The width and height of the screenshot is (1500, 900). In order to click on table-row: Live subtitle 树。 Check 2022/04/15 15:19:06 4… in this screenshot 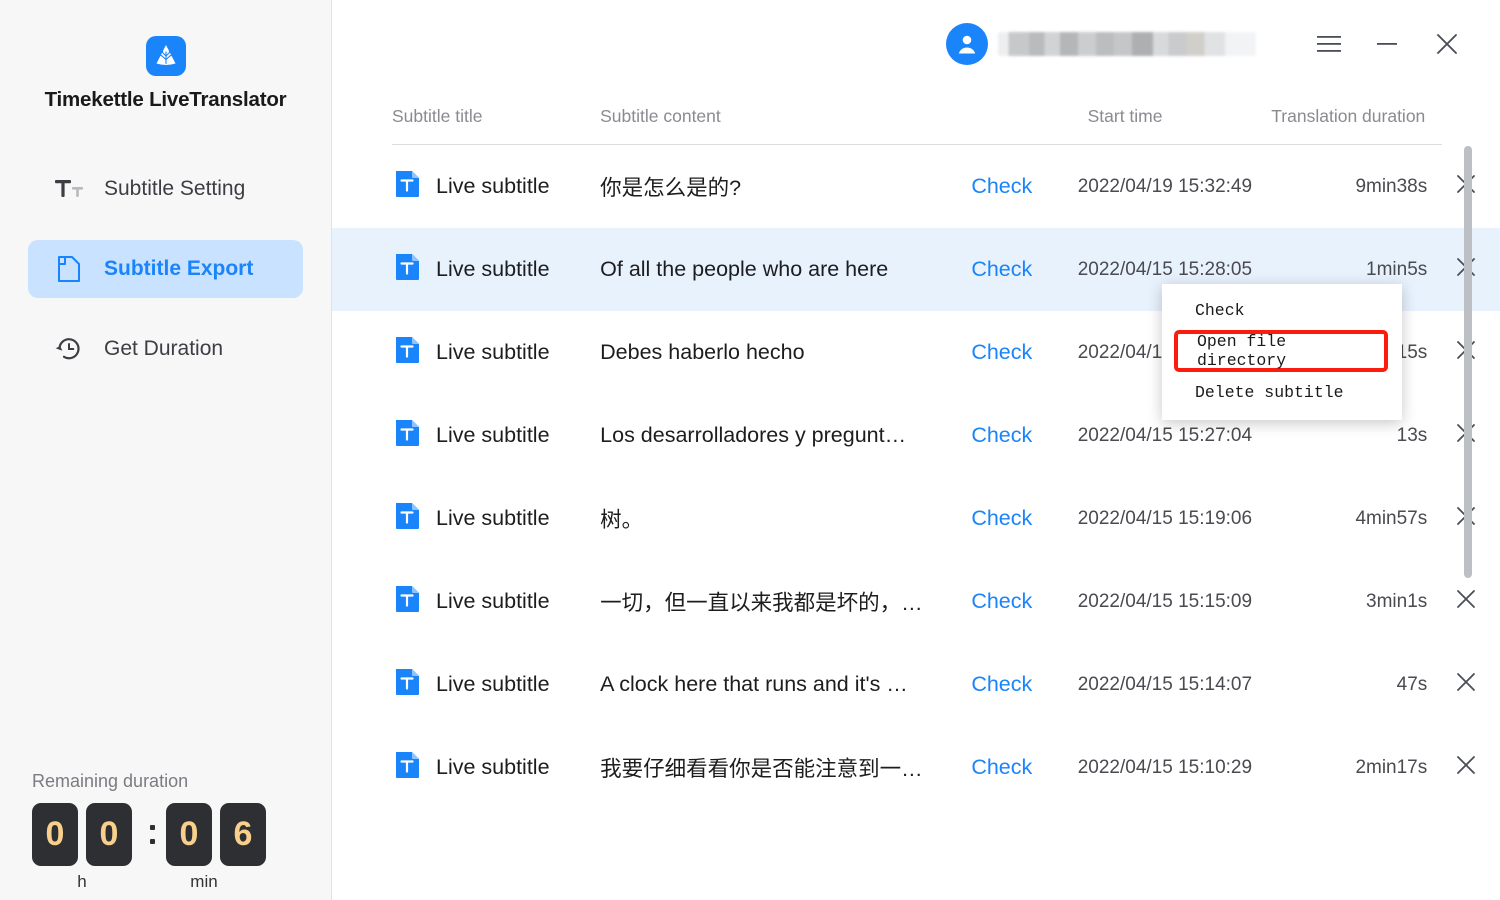, I will do `click(916, 518)`.